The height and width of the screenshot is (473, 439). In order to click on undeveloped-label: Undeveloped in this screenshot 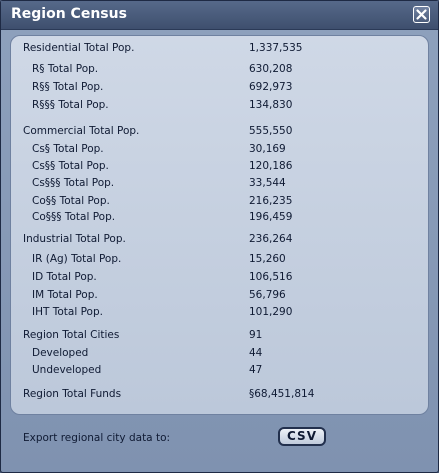, I will do `click(67, 370)`.